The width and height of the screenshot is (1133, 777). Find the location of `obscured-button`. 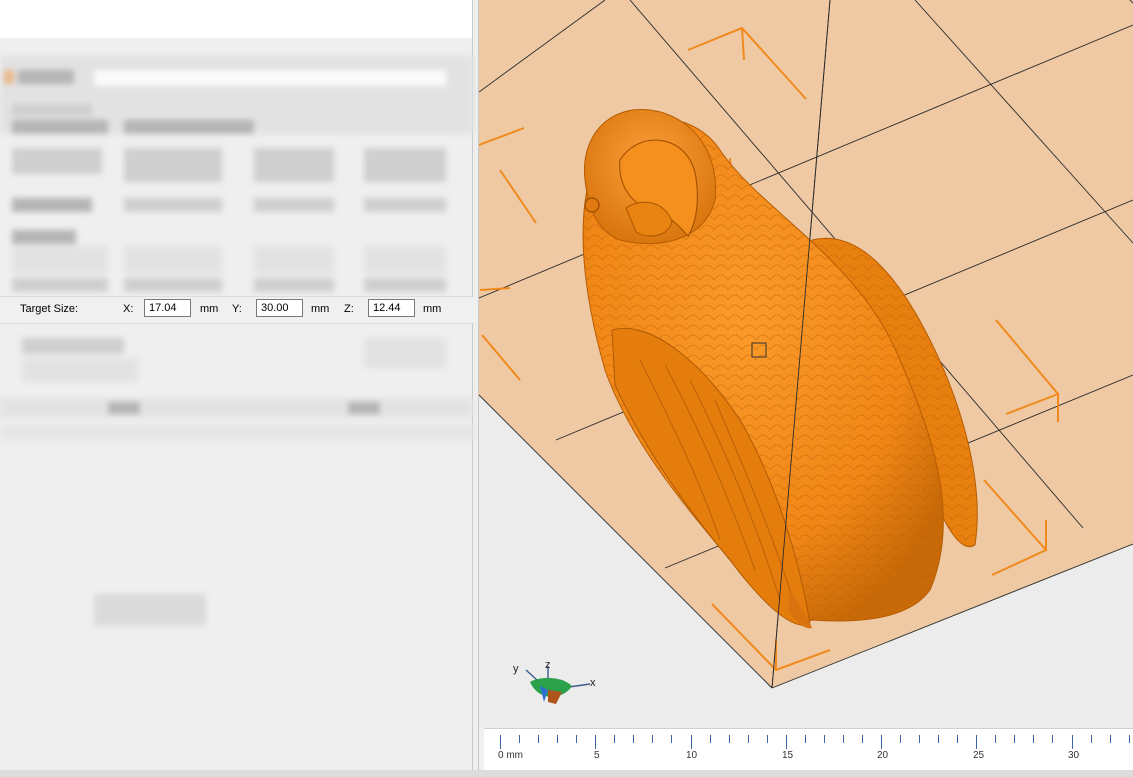

obscured-button is located at coordinates (150, 610).